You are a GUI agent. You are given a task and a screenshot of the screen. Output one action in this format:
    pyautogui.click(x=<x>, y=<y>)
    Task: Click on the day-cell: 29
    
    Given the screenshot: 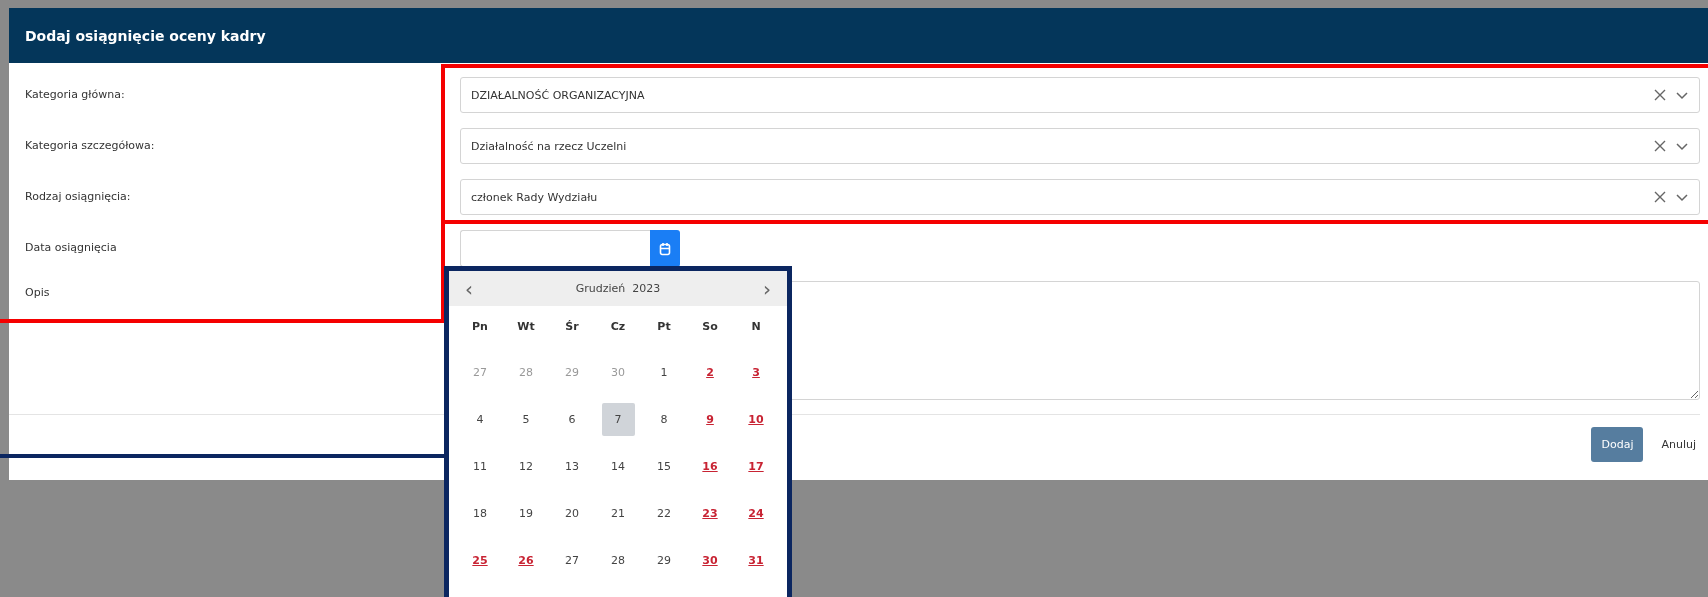 What is the action you would take?
    pyautogui.click(x=664, y=560)
    